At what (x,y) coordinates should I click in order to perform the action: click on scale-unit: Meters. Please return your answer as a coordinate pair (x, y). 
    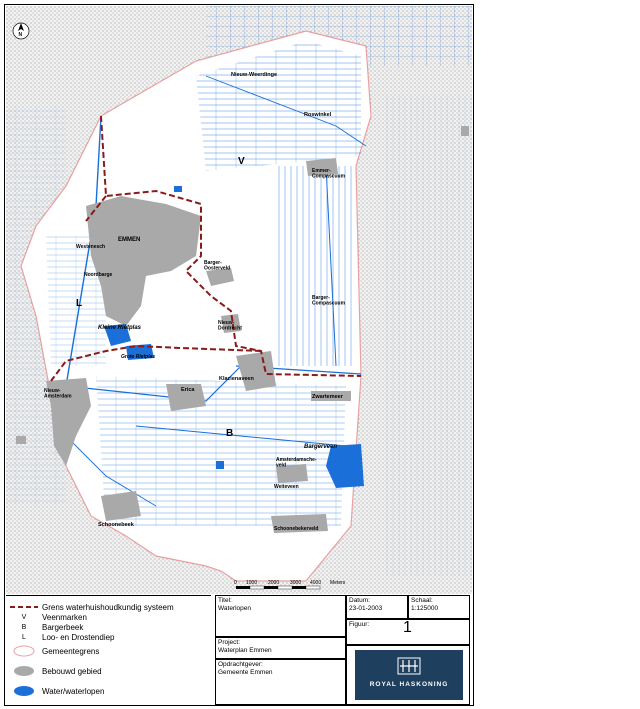
    Looking at the image, I should click on (338, 583).